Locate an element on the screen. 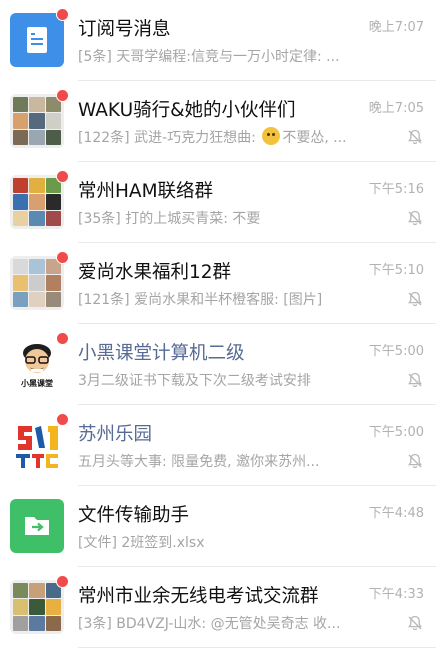 This screenshot has height=651, width=436. file-helper-avatar is located at coordinates (37, 526).